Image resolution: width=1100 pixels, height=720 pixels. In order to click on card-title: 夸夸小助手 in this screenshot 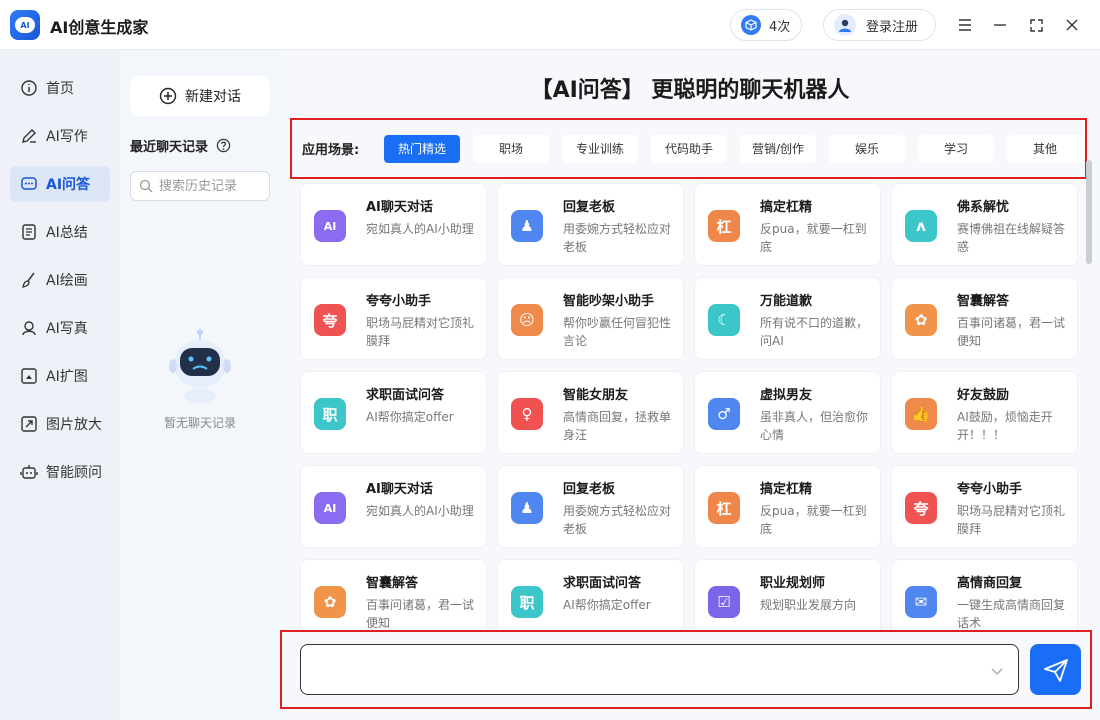, I will do `click(399, 301)`.